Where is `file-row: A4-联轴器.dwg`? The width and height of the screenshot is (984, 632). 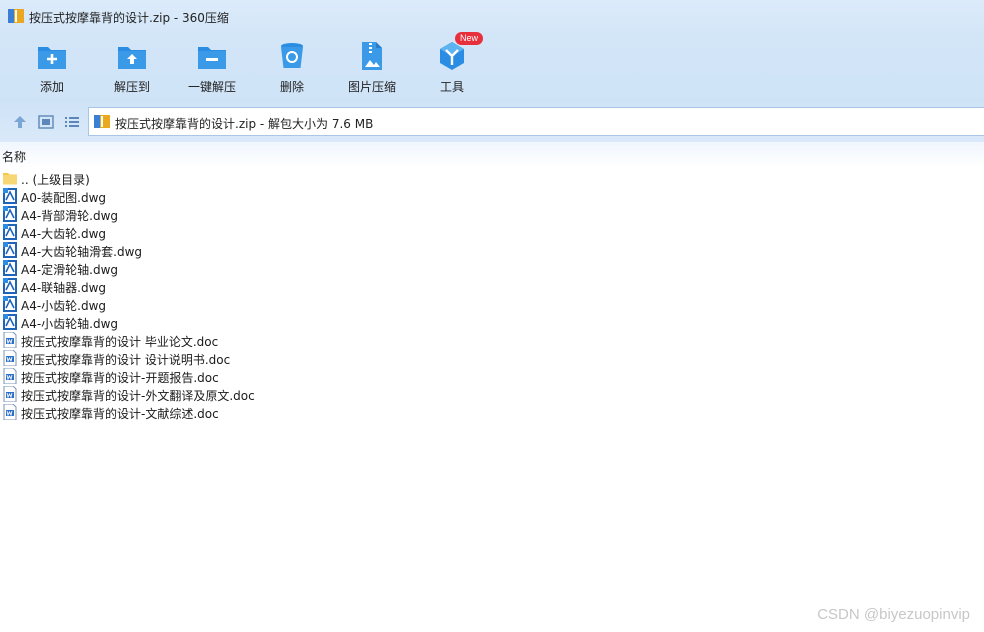
file-row: A4-联轴器.dwg is located at coordinates (200, 286).